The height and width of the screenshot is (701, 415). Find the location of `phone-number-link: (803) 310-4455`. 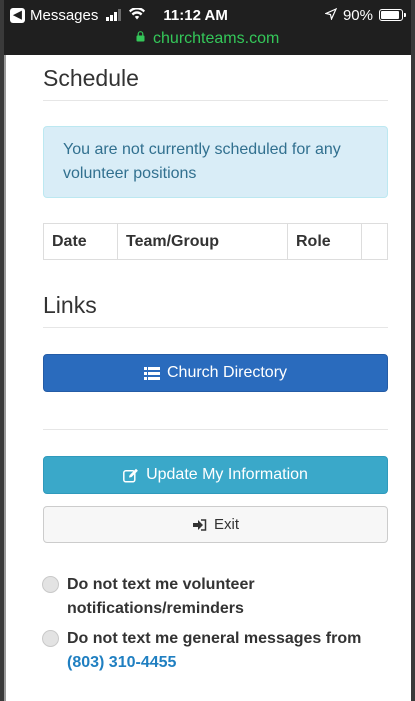

phone-number-link: (803) 310-4455 is located at coordinates (121, 662).